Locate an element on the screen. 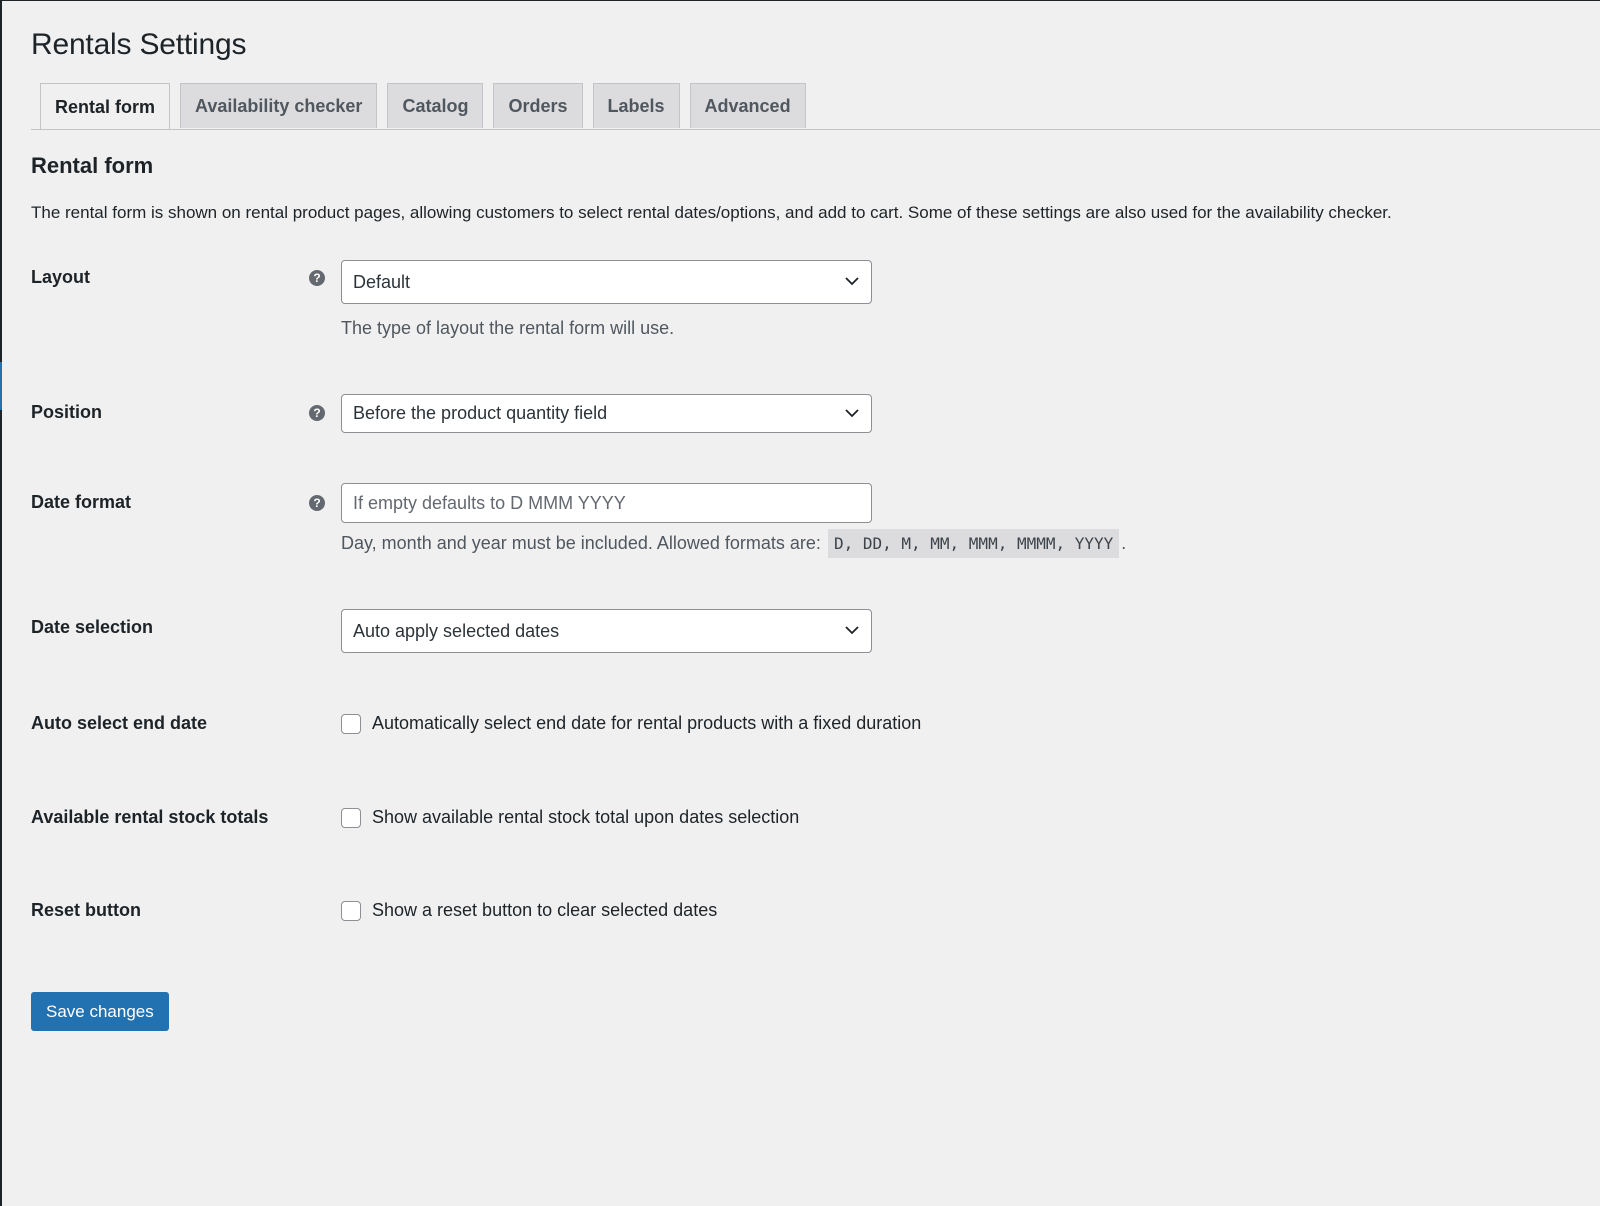 This screenshot has height=1206, width=1600. date-selection-label: Date selection is located at coordinates (92, 627).